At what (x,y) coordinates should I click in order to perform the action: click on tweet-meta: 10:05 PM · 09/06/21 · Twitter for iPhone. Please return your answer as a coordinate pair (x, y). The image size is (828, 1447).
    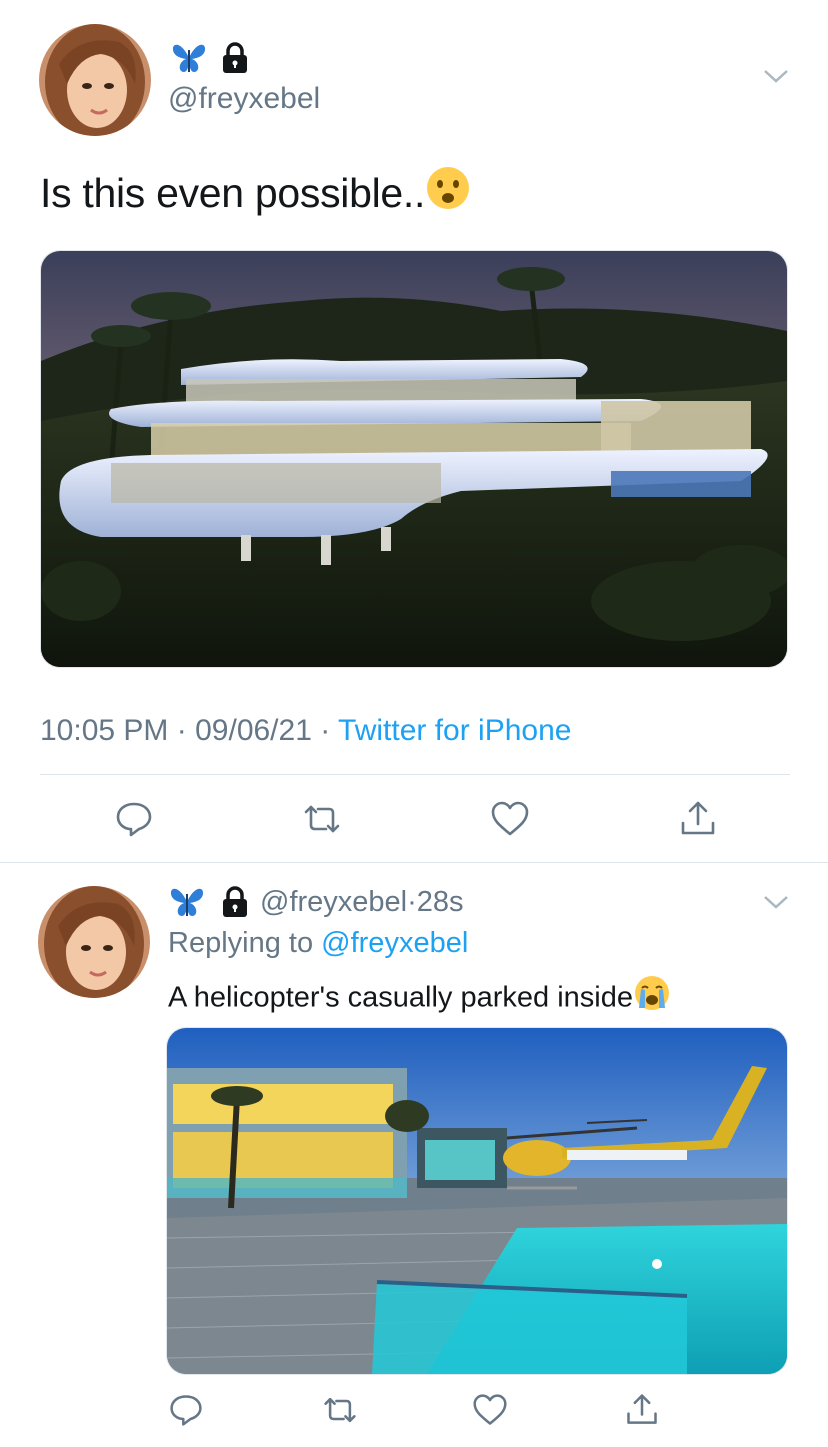
    Looking at the image, I should click on (305, 731).